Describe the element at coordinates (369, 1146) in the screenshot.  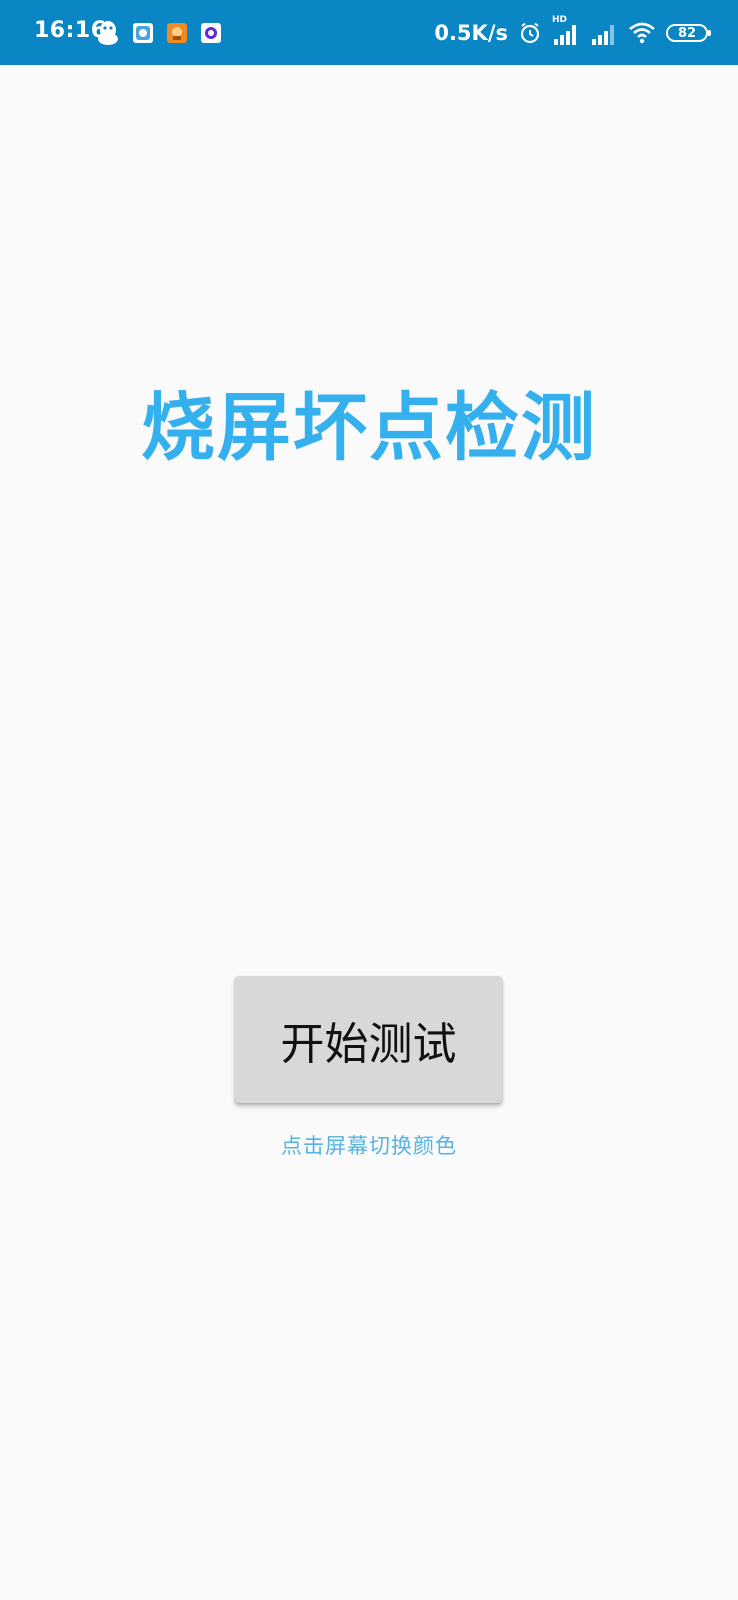
I see `tap-hint-text: 点击屏幕切换颜色` at that location.